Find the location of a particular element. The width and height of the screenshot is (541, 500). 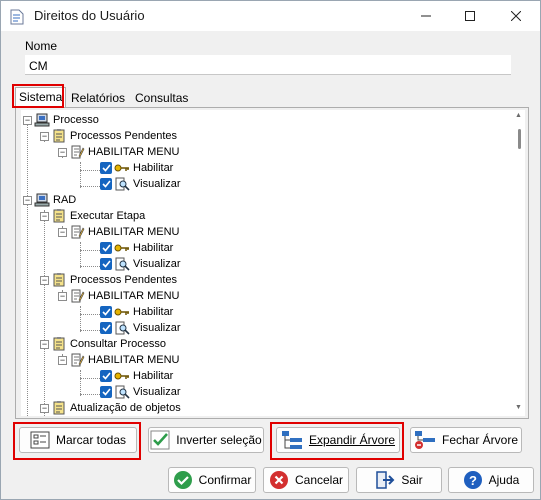

minimize-button is located at coordinates (426, 16).